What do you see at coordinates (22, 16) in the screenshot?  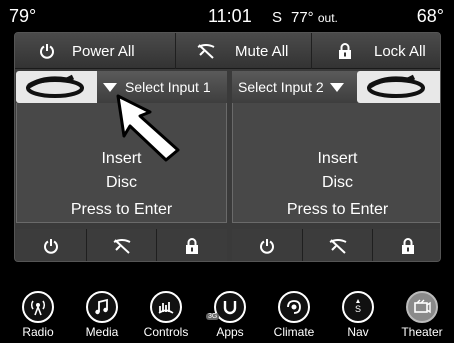 I see `driver-temperature: 79°` at bounding box center [22, 16].